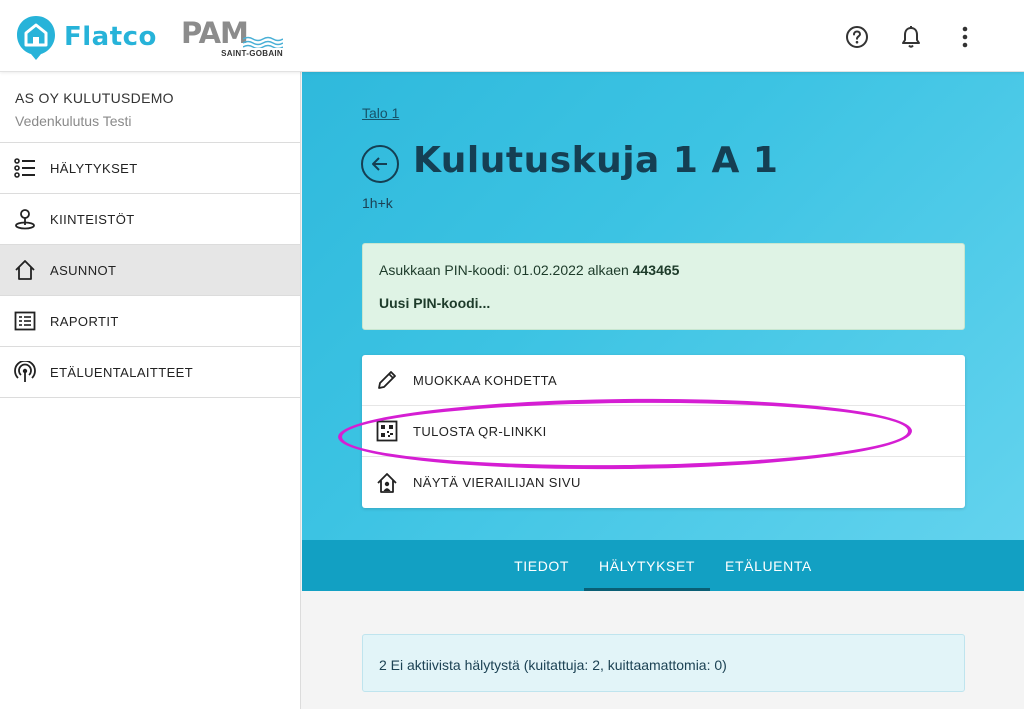 The width and height of the screenshot is (1024, 709). What do you see at coordinates (541, 565) in the screenshot?
I see `tab-tiedot: TIEDOT` at bounding box center [541, 565].